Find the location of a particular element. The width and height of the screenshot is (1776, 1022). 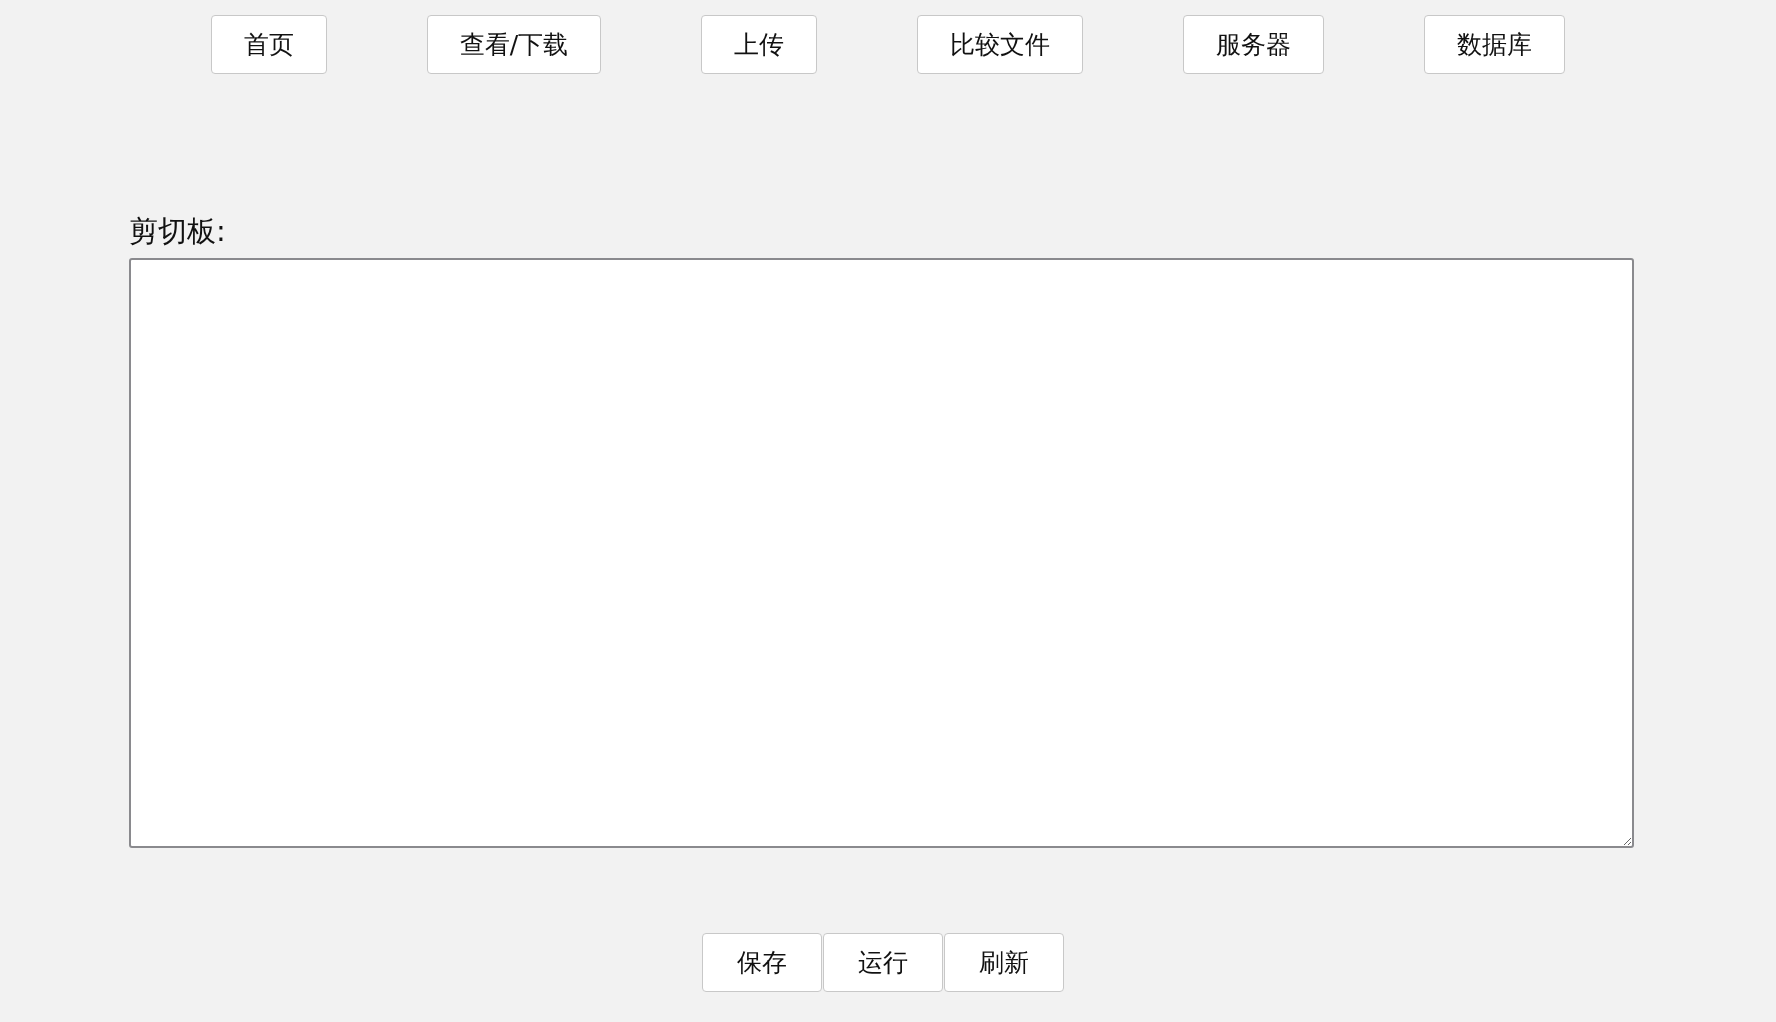

clipboard-label: 剪切板: is located at coordinates (178, 231).